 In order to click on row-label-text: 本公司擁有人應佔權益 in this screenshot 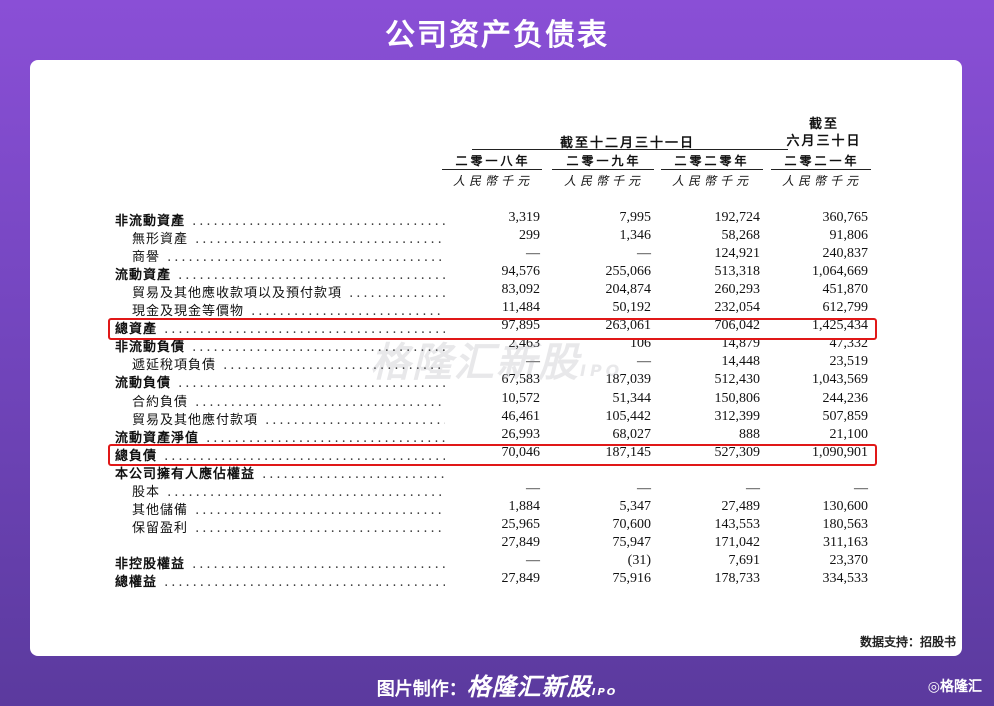, I will do `click(185, 474)`.